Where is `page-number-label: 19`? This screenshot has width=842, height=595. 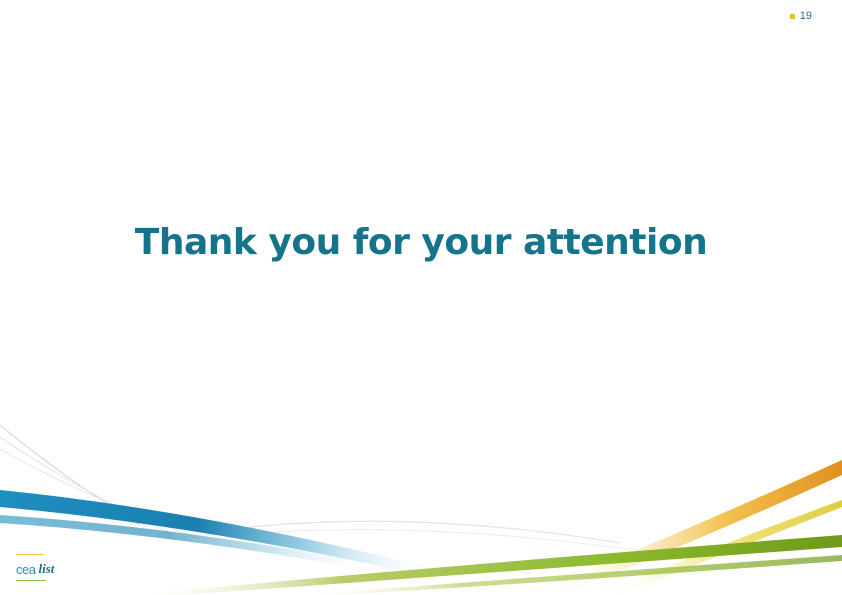
page-number-label: 19 is located at coordinates (805, 16).